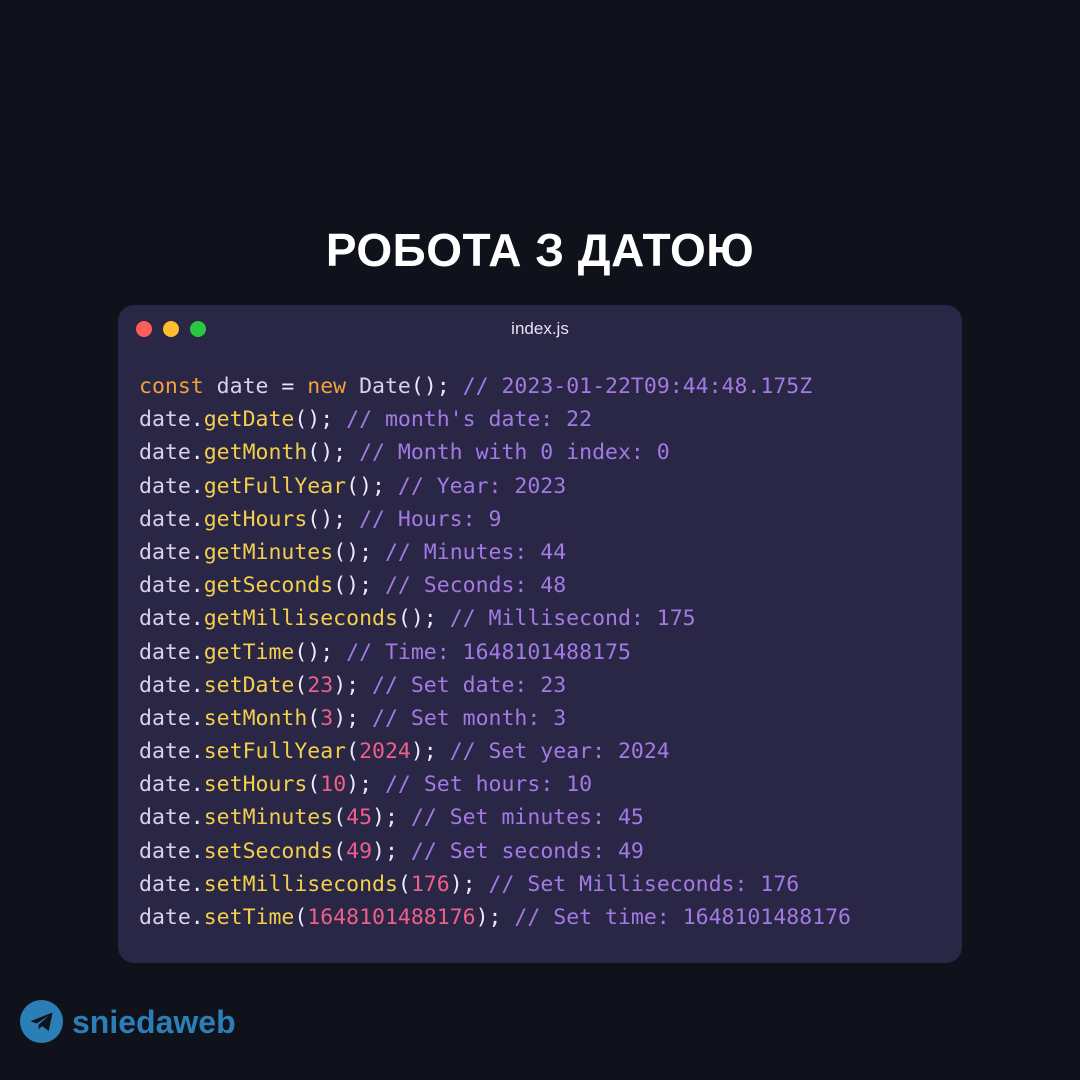  What do you see at coordinates (469, 420) in the screenshot?
I see `comment-token: // month's date: 22` at bounding box center [469, 420].